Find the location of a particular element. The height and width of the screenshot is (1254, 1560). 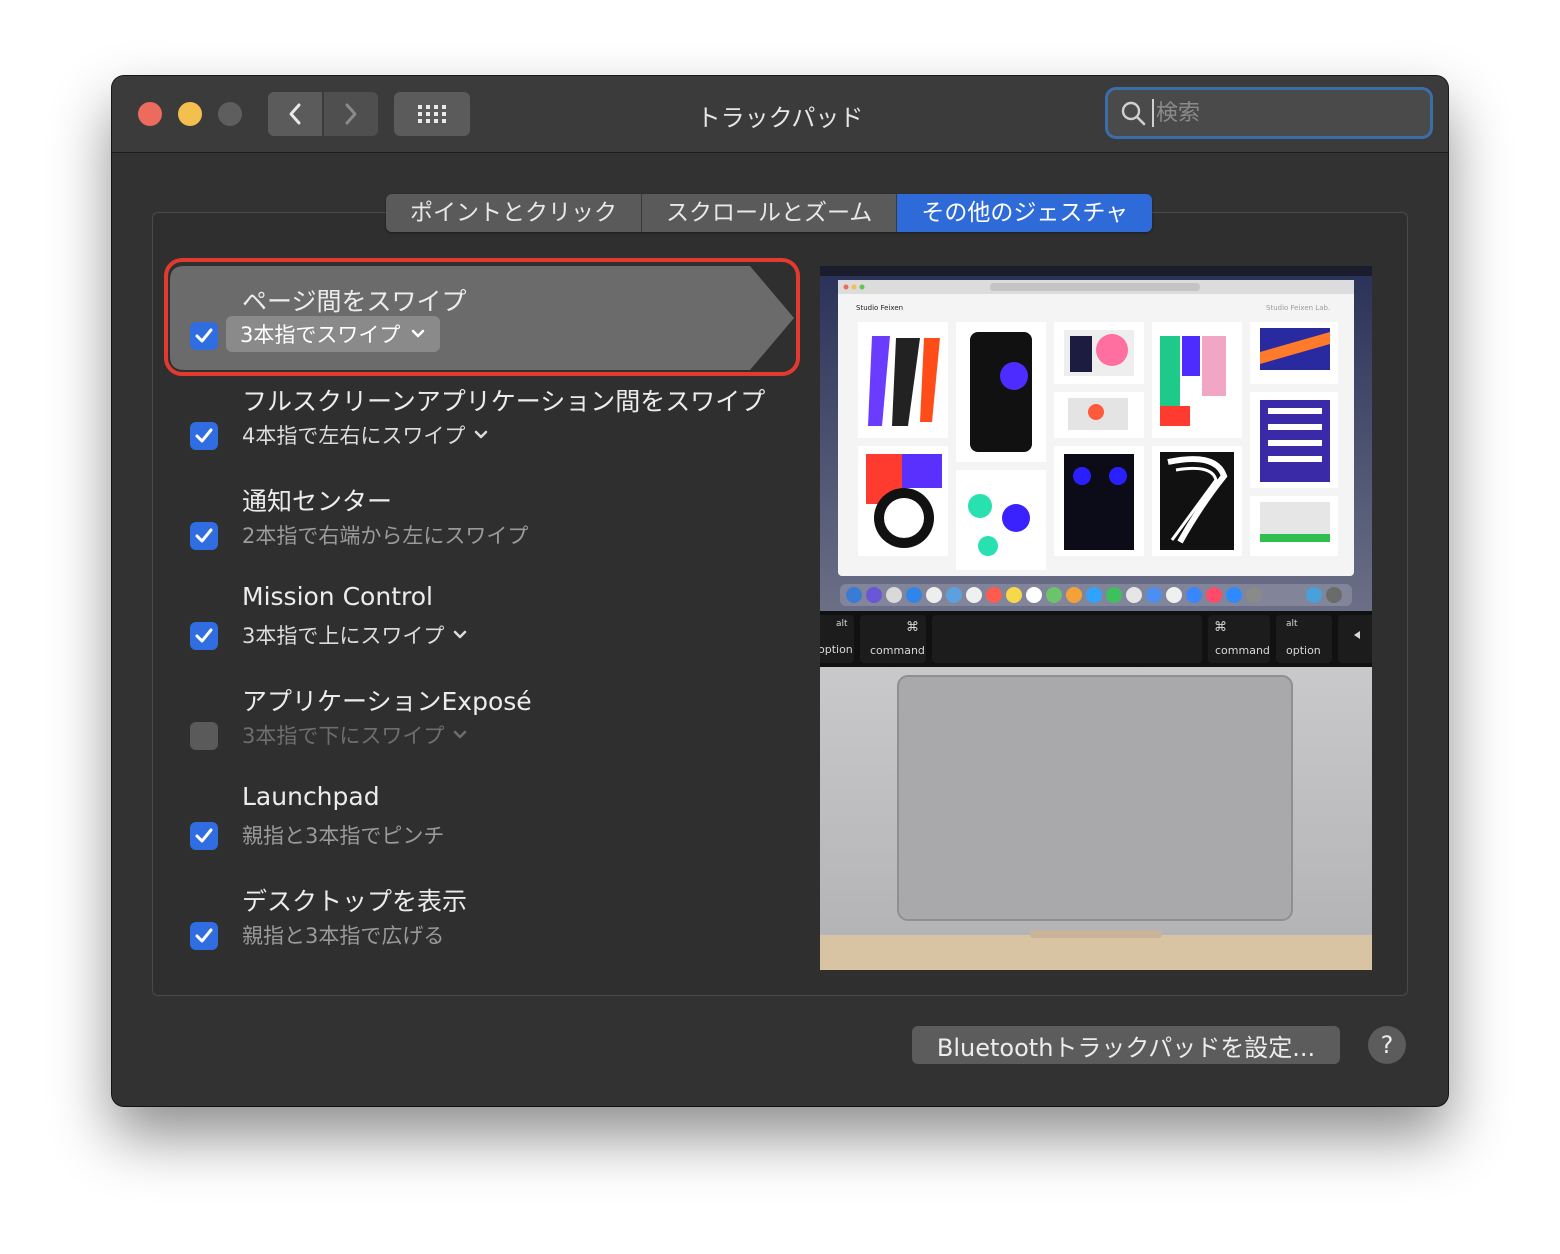

gesture-description: 2本指で右端から左にスワイプ is located at coordinates (385, 536).